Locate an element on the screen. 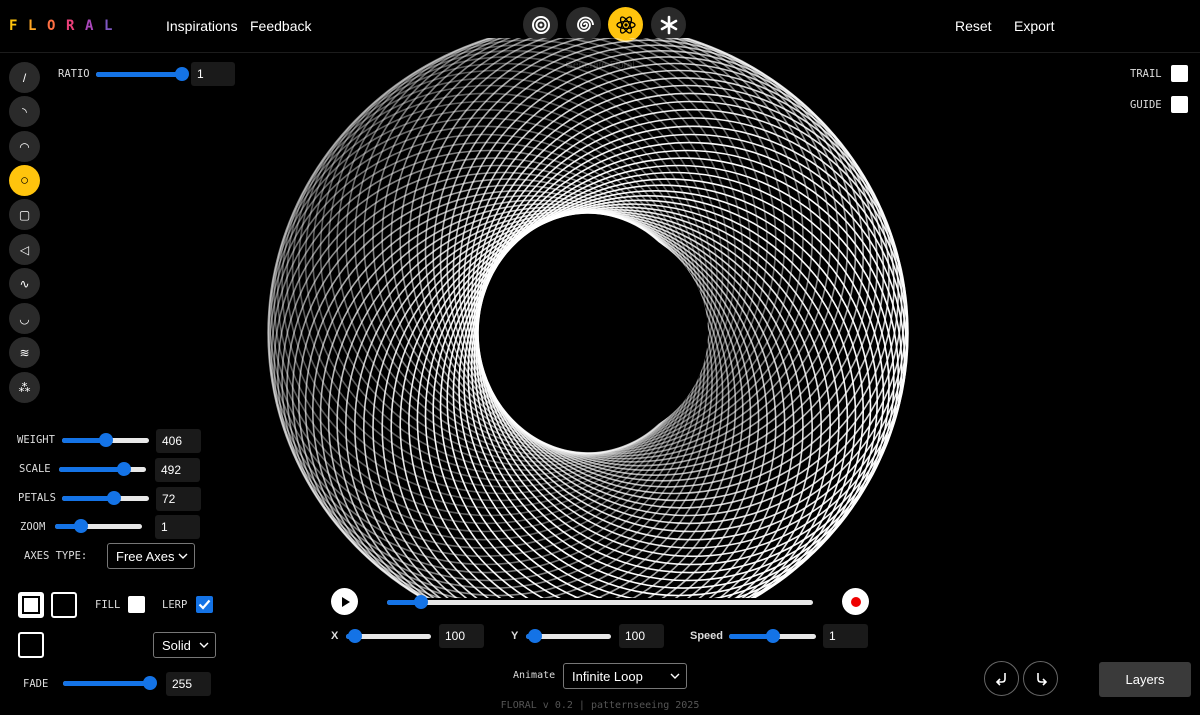 The height and width of the screenshot is (715, 1200). arc-icon: ◠ is located at coordinates (24, 146).